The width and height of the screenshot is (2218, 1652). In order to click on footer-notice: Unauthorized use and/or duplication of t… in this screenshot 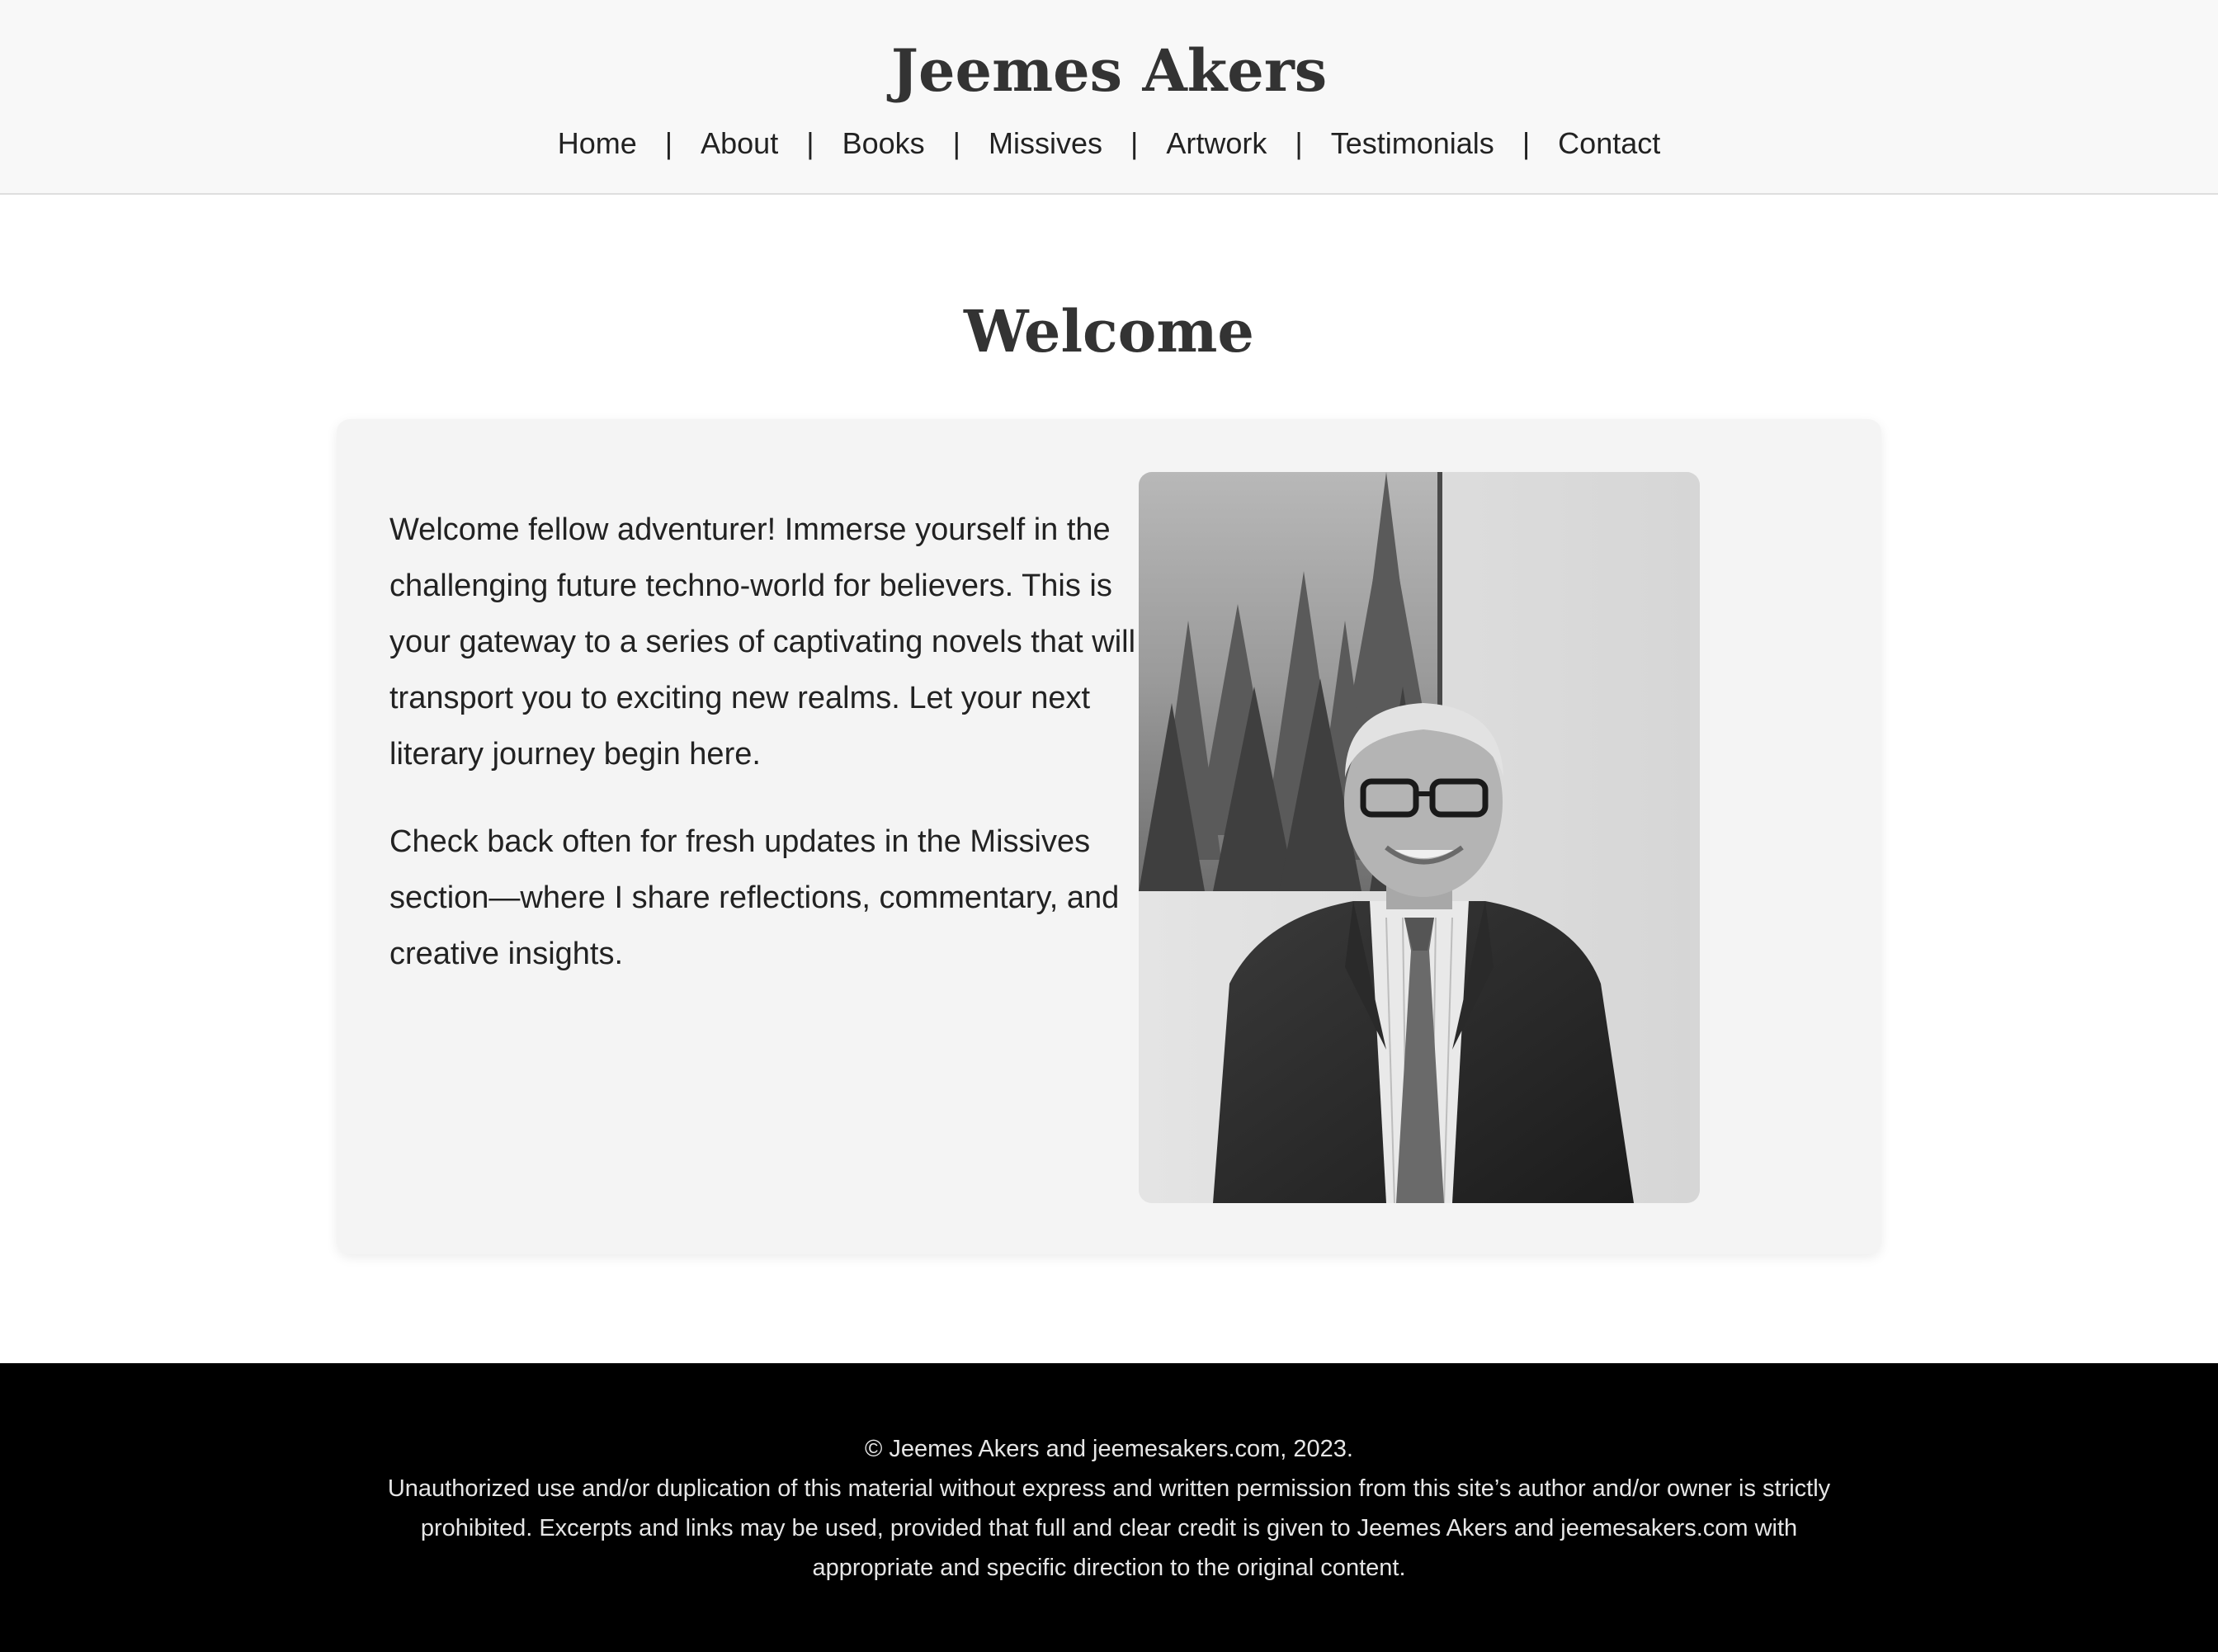, I will do `click(1109, 1528)`.